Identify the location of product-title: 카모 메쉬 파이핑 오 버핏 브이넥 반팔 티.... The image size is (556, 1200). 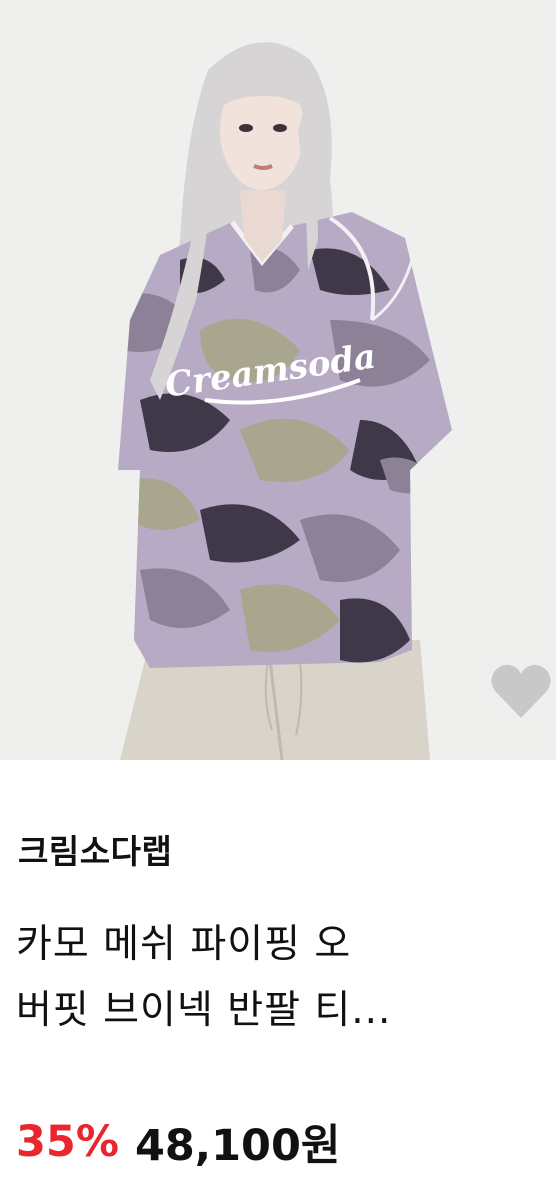
(283, 978).